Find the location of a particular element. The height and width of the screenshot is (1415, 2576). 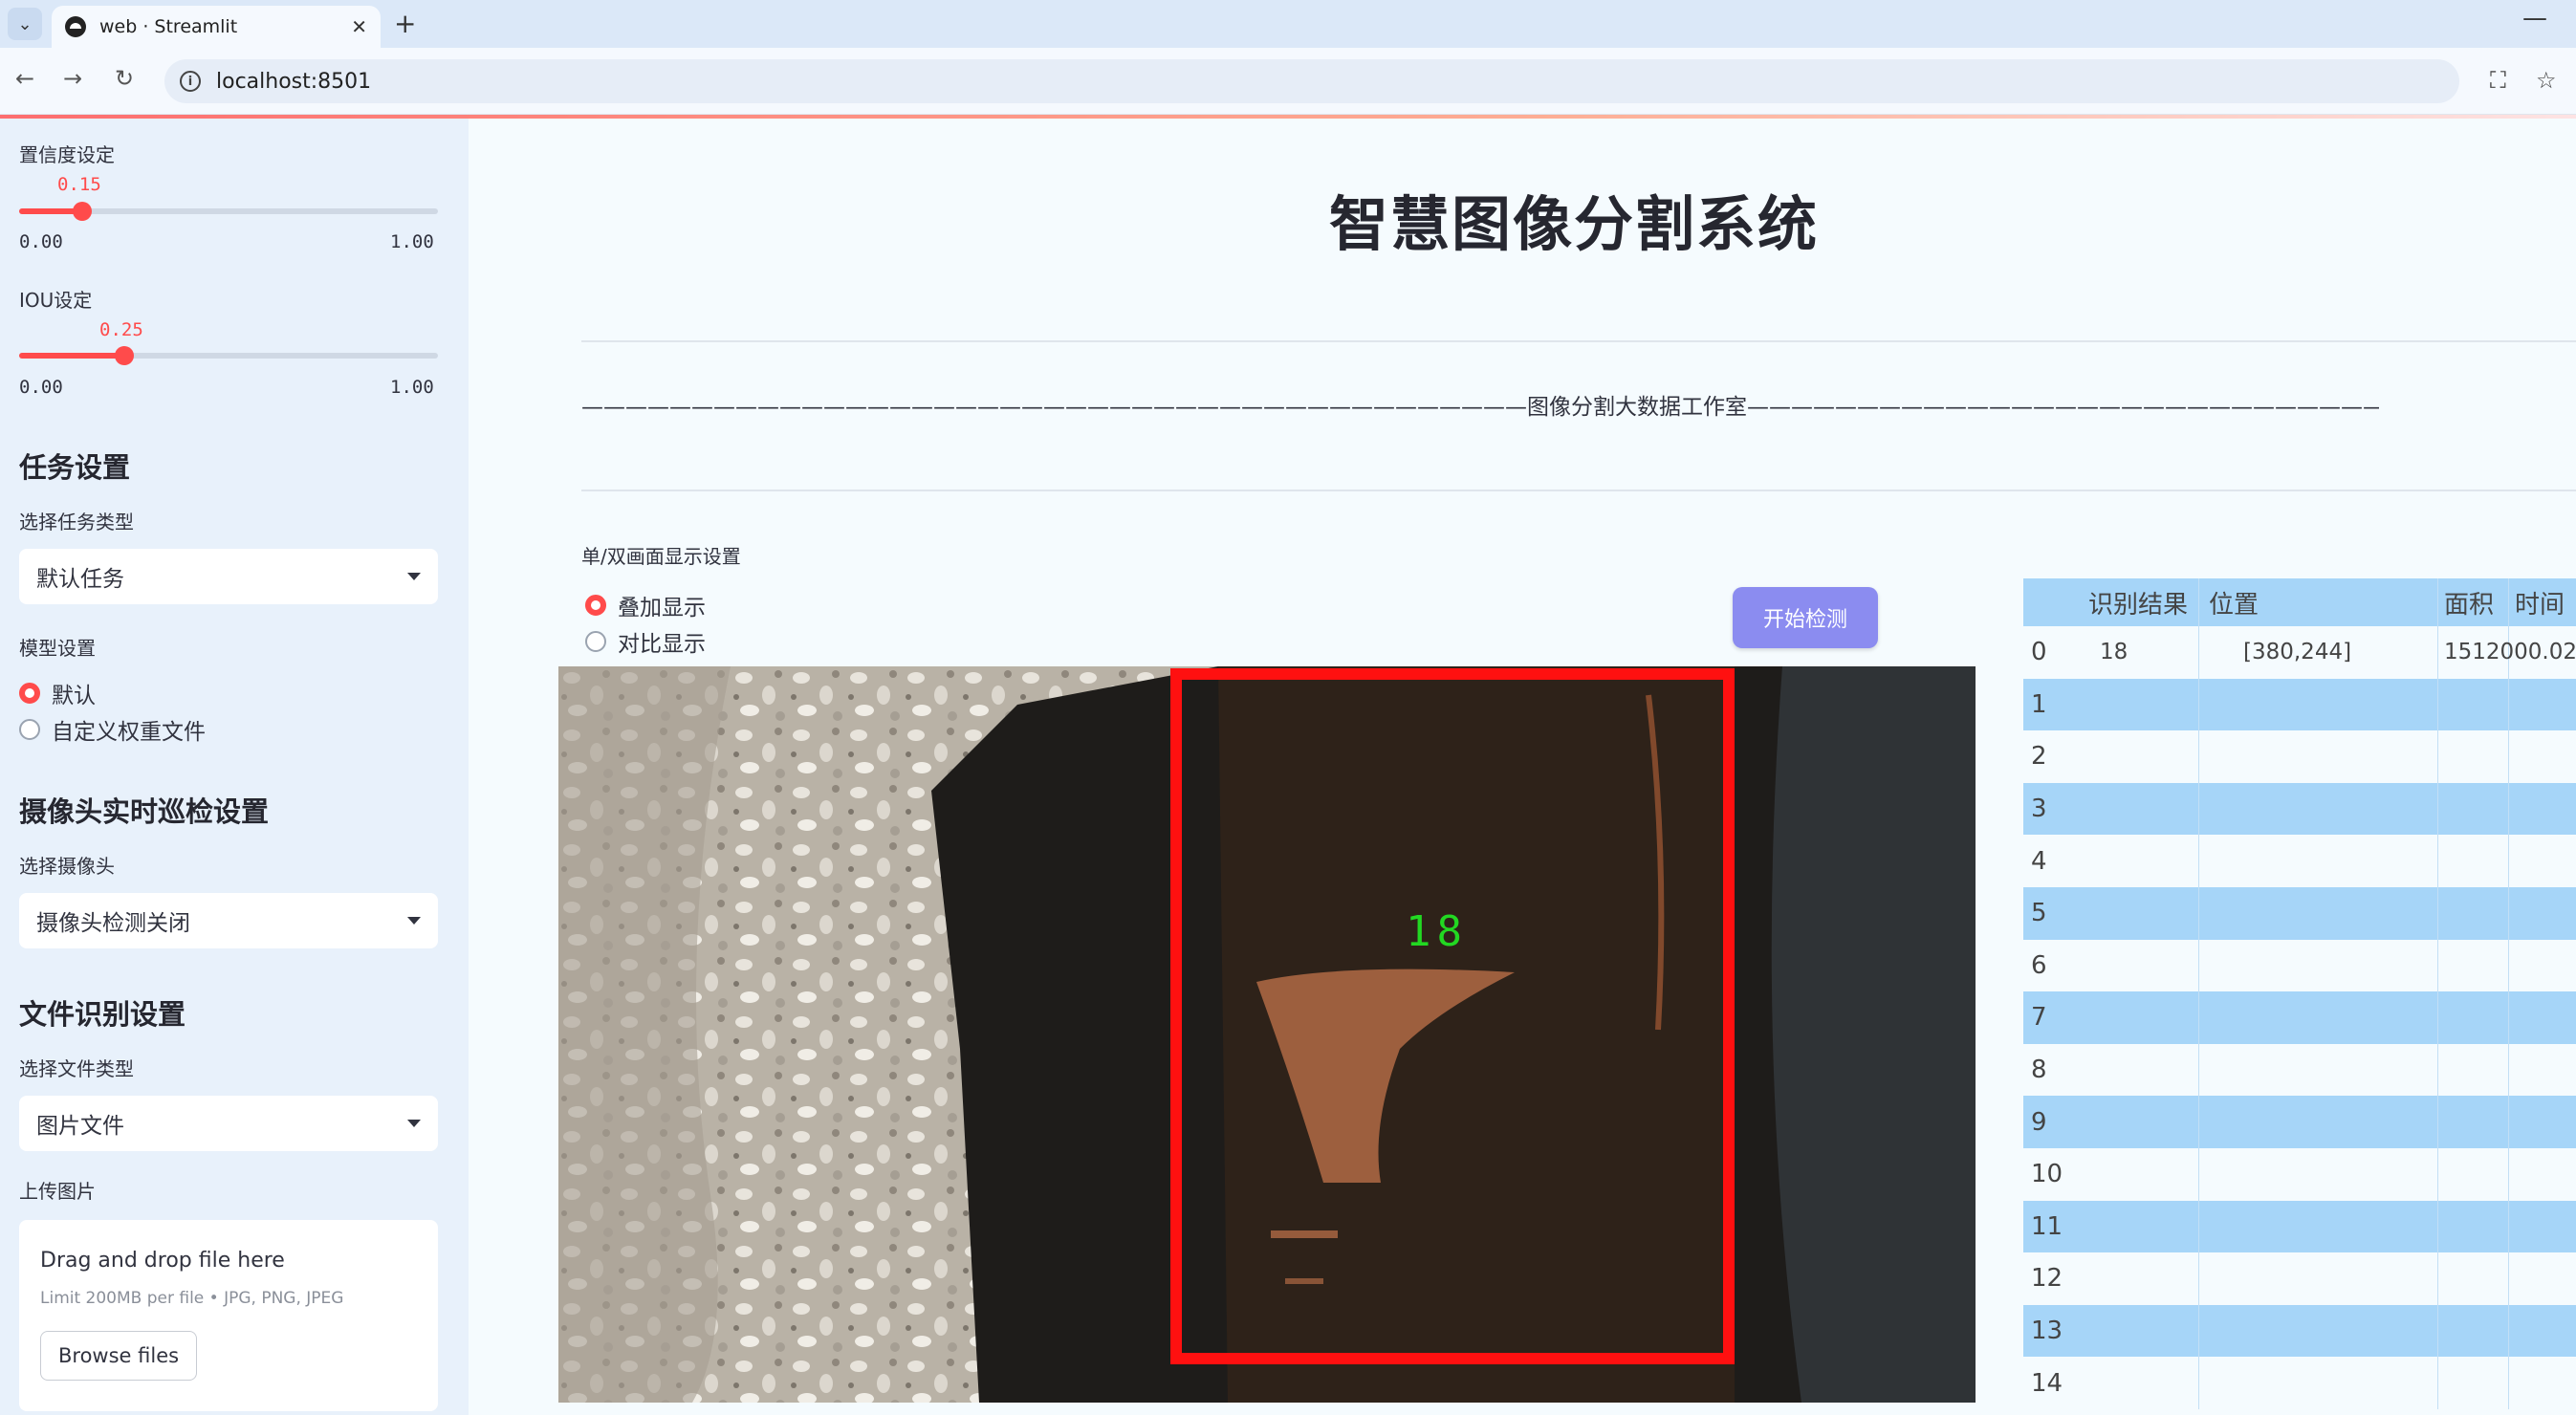

divider is located at coordinates (1578, 341).